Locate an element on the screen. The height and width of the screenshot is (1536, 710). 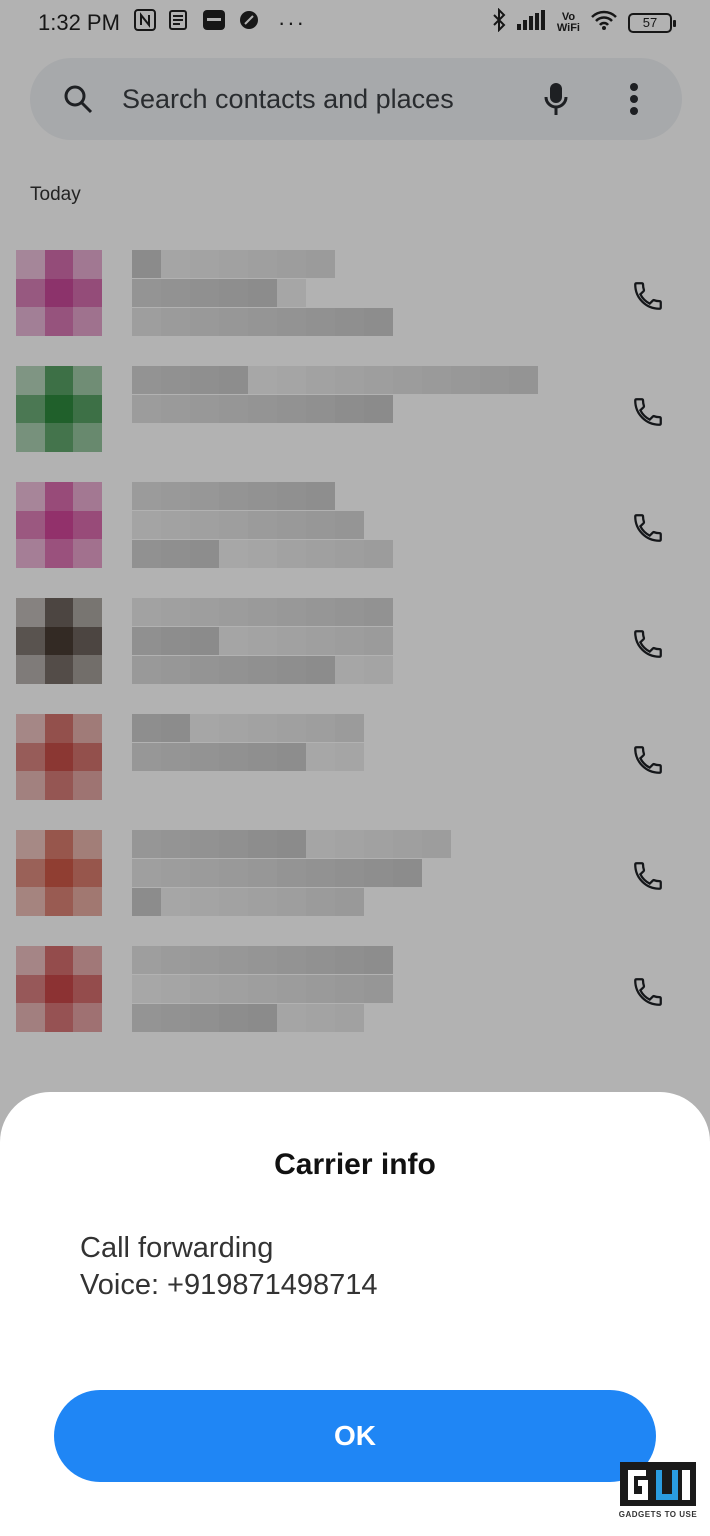
dialog-line-call-forwarding: Call forwarding is located at coordinates (177, 1248).